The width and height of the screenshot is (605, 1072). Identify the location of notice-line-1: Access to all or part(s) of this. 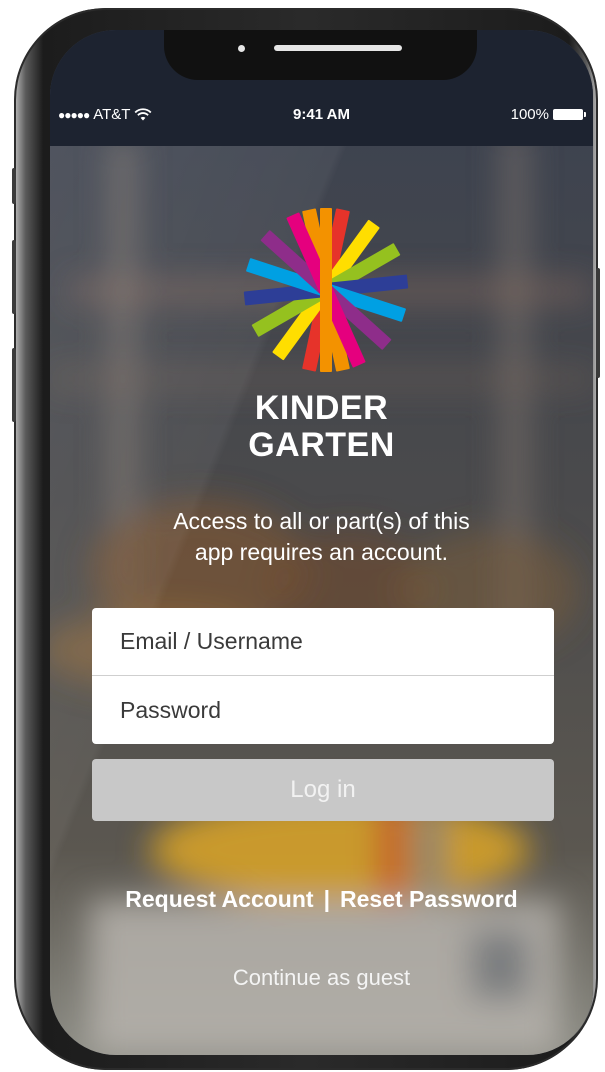
(321, 521).